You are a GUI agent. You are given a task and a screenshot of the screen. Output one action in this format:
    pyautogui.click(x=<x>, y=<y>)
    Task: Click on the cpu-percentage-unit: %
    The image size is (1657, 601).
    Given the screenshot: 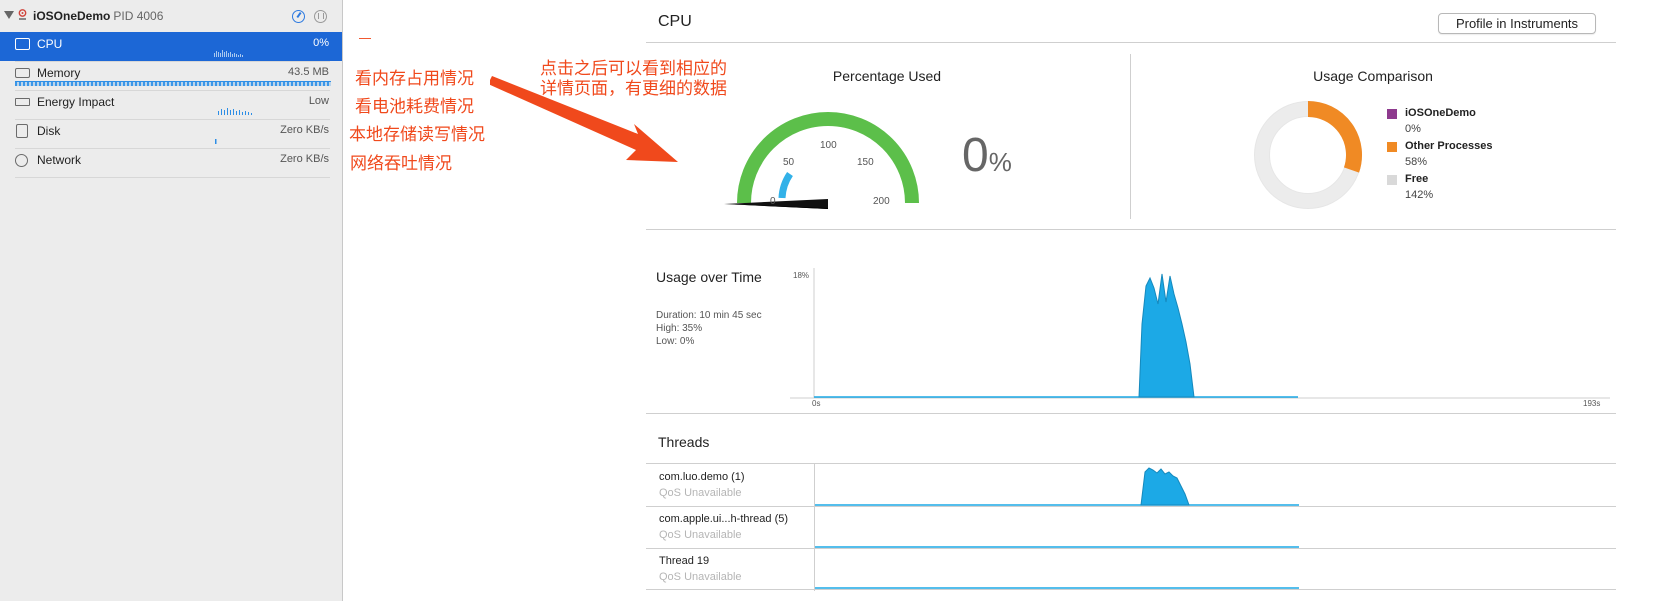 What is the action you would take?
    pyautogui.click(x=1000, y=162)
    